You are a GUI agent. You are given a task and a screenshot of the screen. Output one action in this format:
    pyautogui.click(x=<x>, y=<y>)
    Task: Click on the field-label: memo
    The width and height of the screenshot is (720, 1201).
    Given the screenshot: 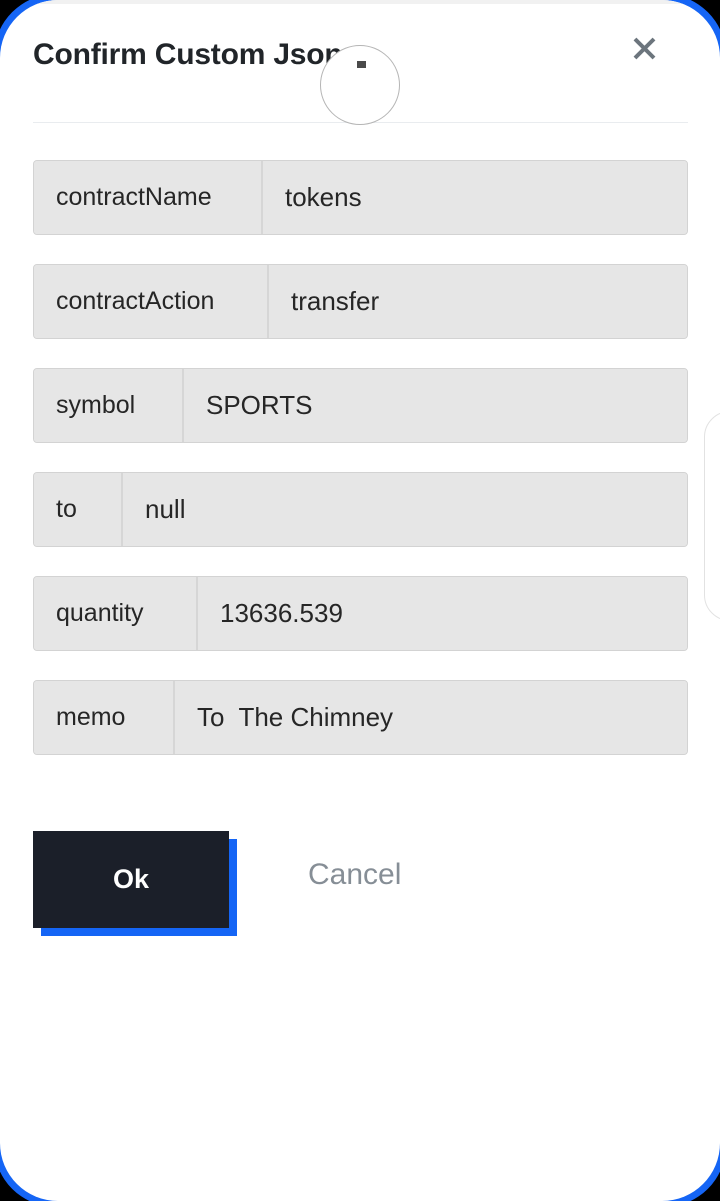 What is the action you would take?
    pyautogui.click(x=104, y=717)
    